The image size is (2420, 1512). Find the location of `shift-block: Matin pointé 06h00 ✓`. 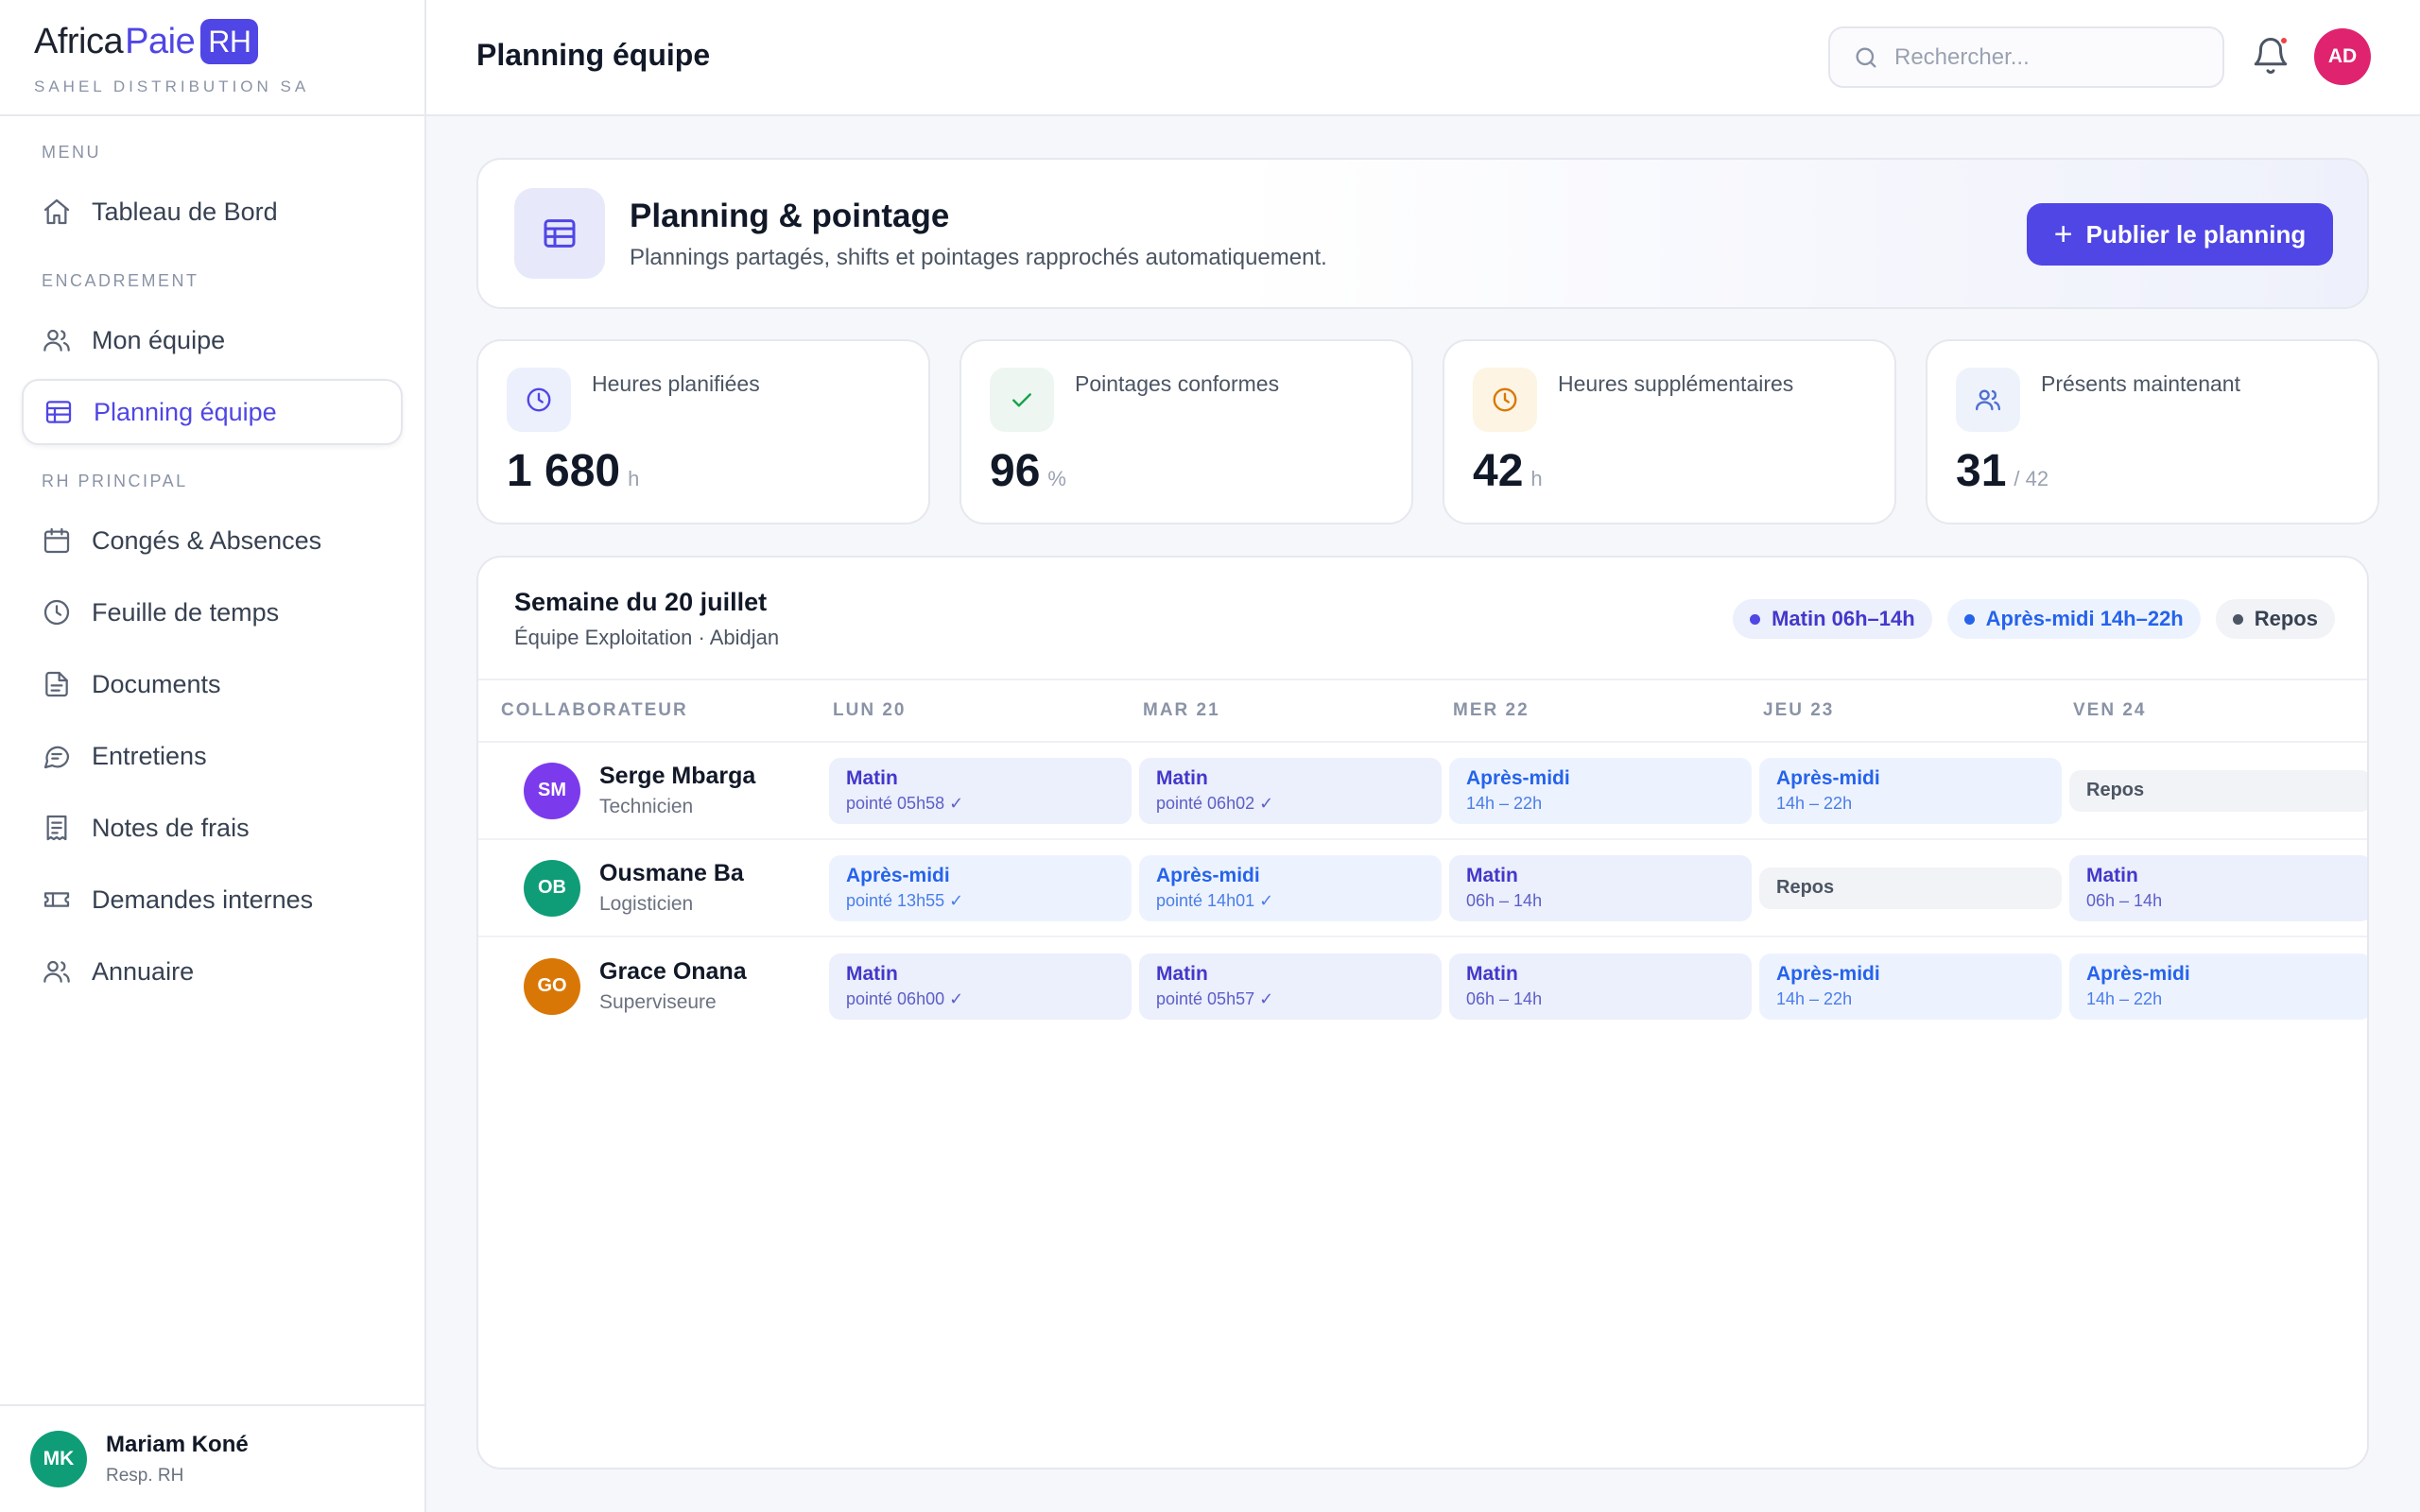

shift-block: Matin pointé 06h00 ✓ is located at coordinates (980, 986).